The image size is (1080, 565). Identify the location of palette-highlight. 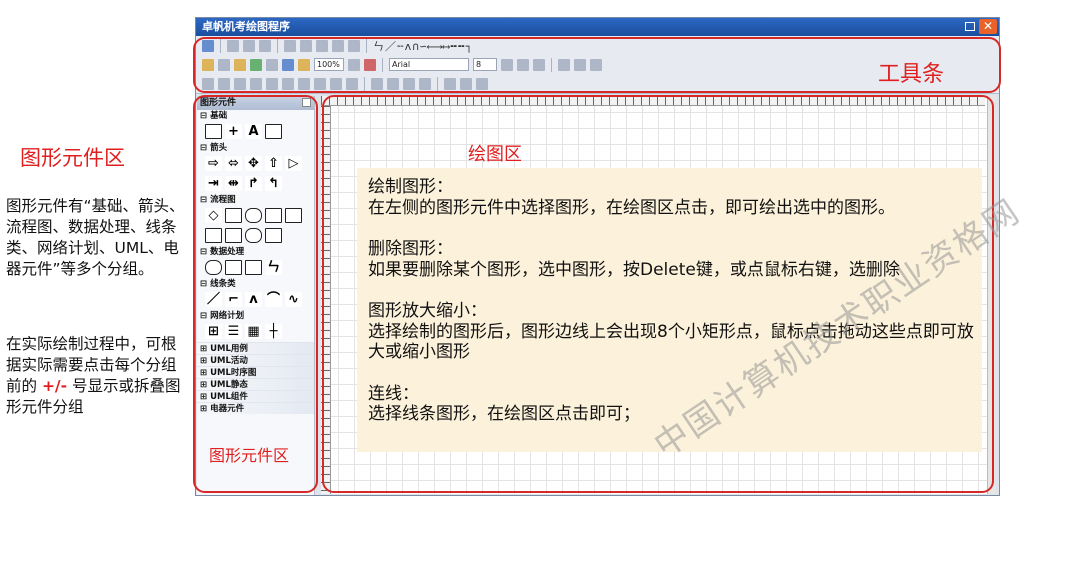
(255, 294).